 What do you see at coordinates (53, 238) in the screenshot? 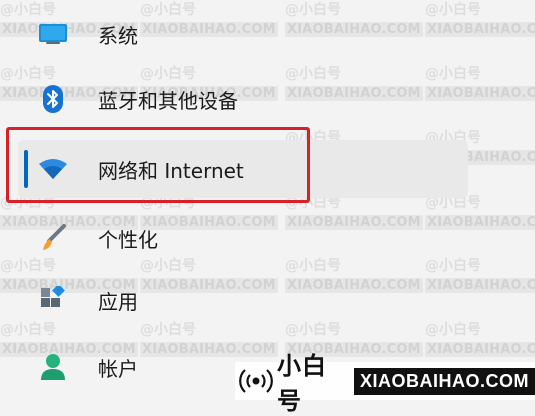
I see `paint-brush-icon` at bounding box center [53, 238].